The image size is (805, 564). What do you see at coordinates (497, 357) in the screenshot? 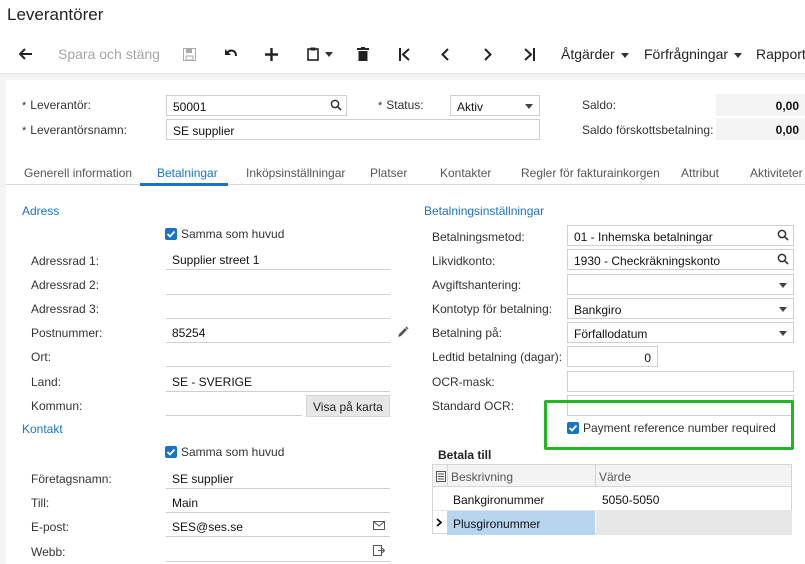
I see `lead-time-label: Ledtid betalning (dagar):` at bounding box center [497, 357].